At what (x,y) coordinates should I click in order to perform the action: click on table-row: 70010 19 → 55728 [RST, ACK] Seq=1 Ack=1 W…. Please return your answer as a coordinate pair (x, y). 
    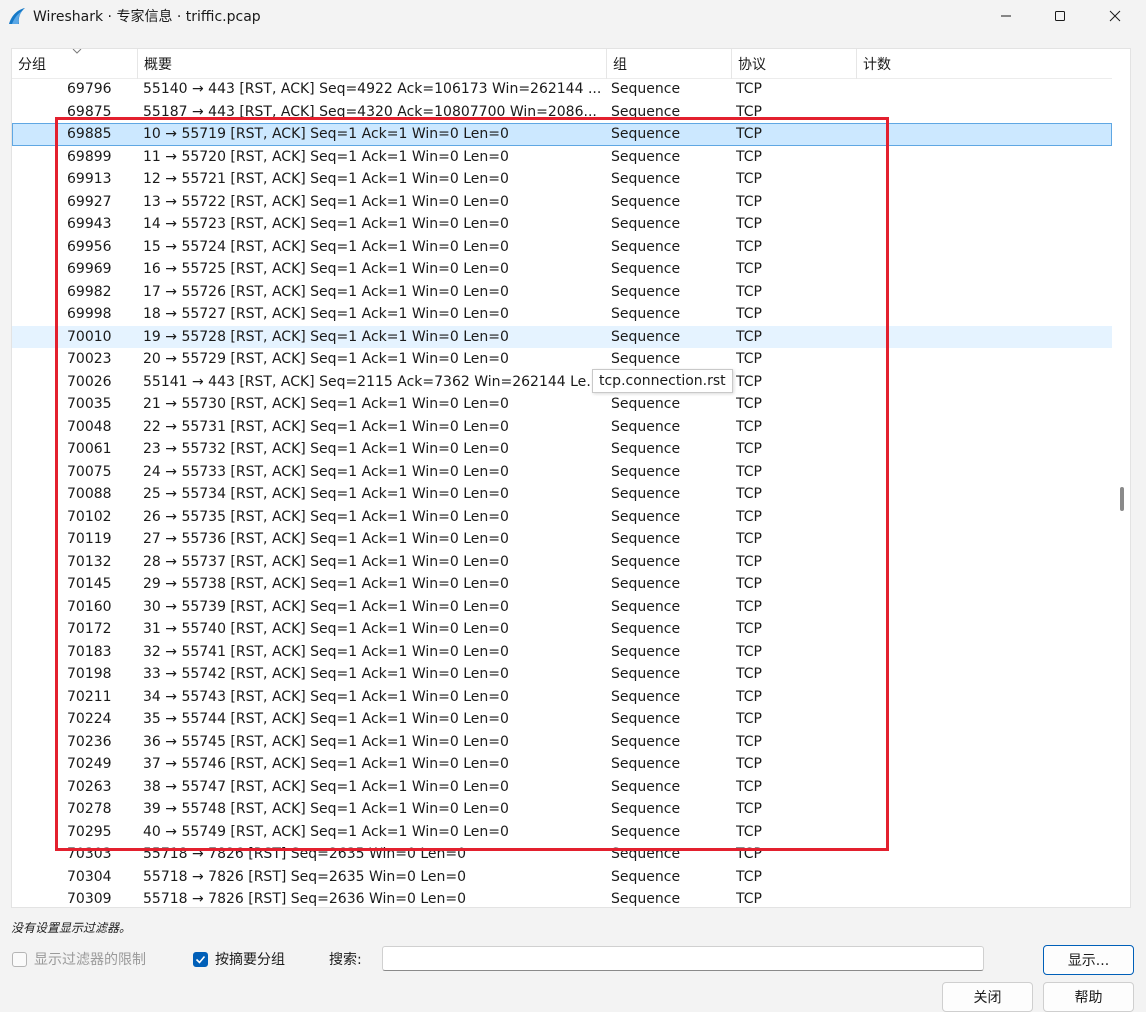
    Looking at the image, I should click on (562, 336).